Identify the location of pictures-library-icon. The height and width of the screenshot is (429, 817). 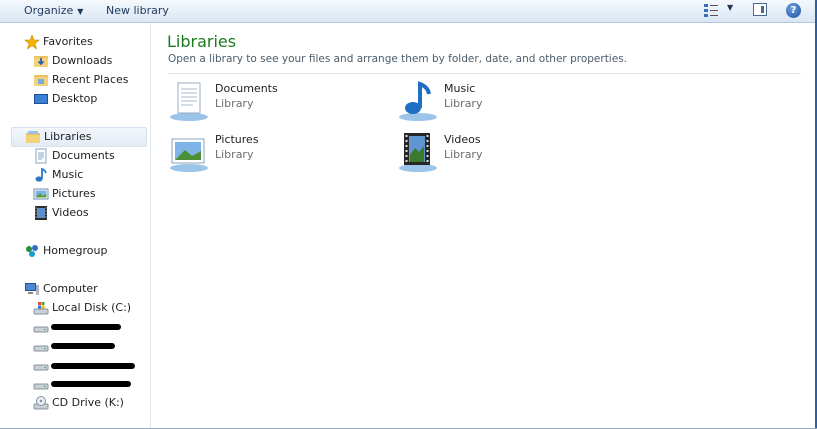
(189, 155).